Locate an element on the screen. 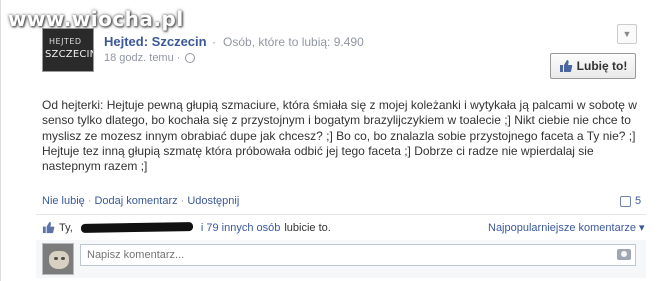 The image size is (663, 281). post-timestamp: 18 godz. temu · is located at coordinates (142, 58).